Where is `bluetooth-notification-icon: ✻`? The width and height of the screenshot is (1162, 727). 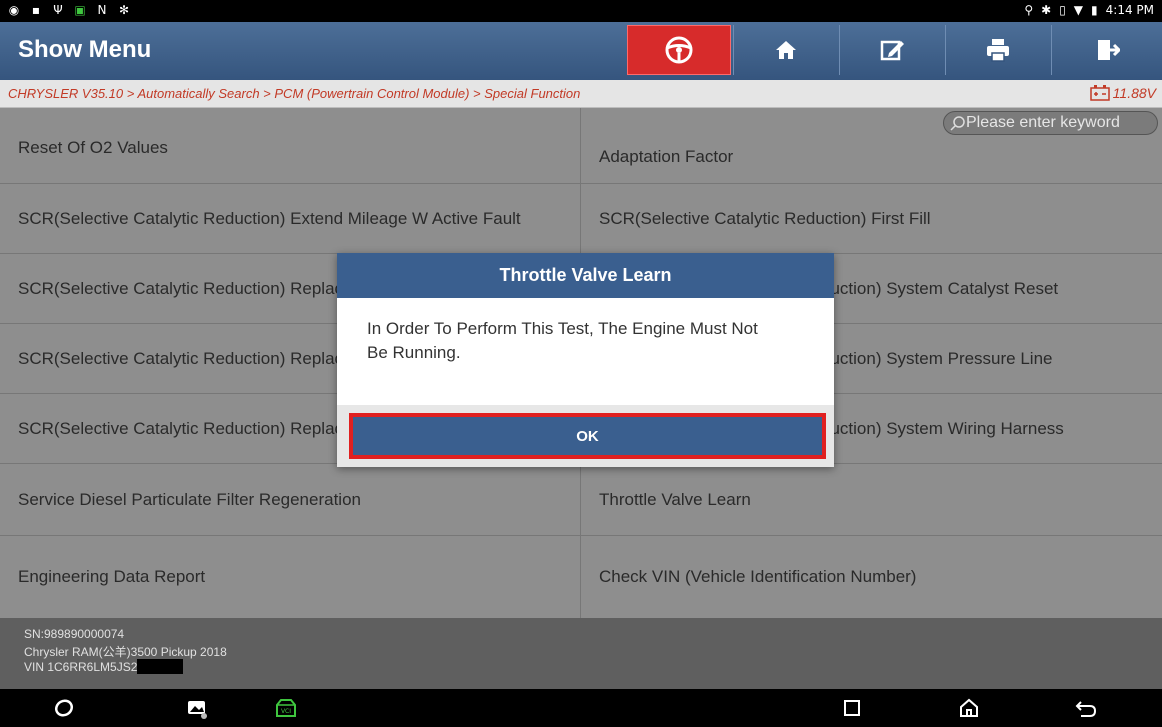 bluetooth-notification-icon: ✻ is located at coordinates (124, 10).